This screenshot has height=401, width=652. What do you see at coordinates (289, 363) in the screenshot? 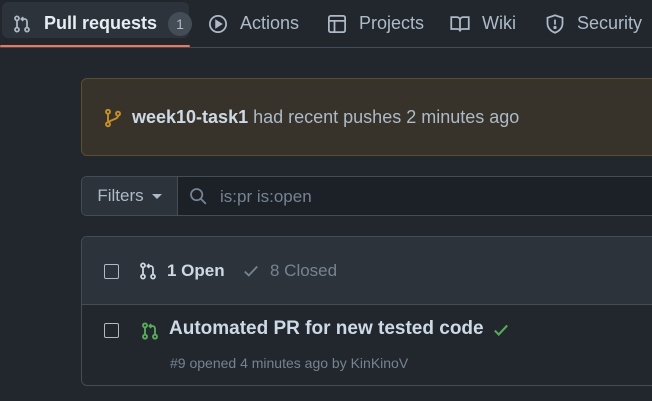
I see `pr-meta: #9 opened 4 minutes ago by KinKinoV` at bounding box center [289, 363].